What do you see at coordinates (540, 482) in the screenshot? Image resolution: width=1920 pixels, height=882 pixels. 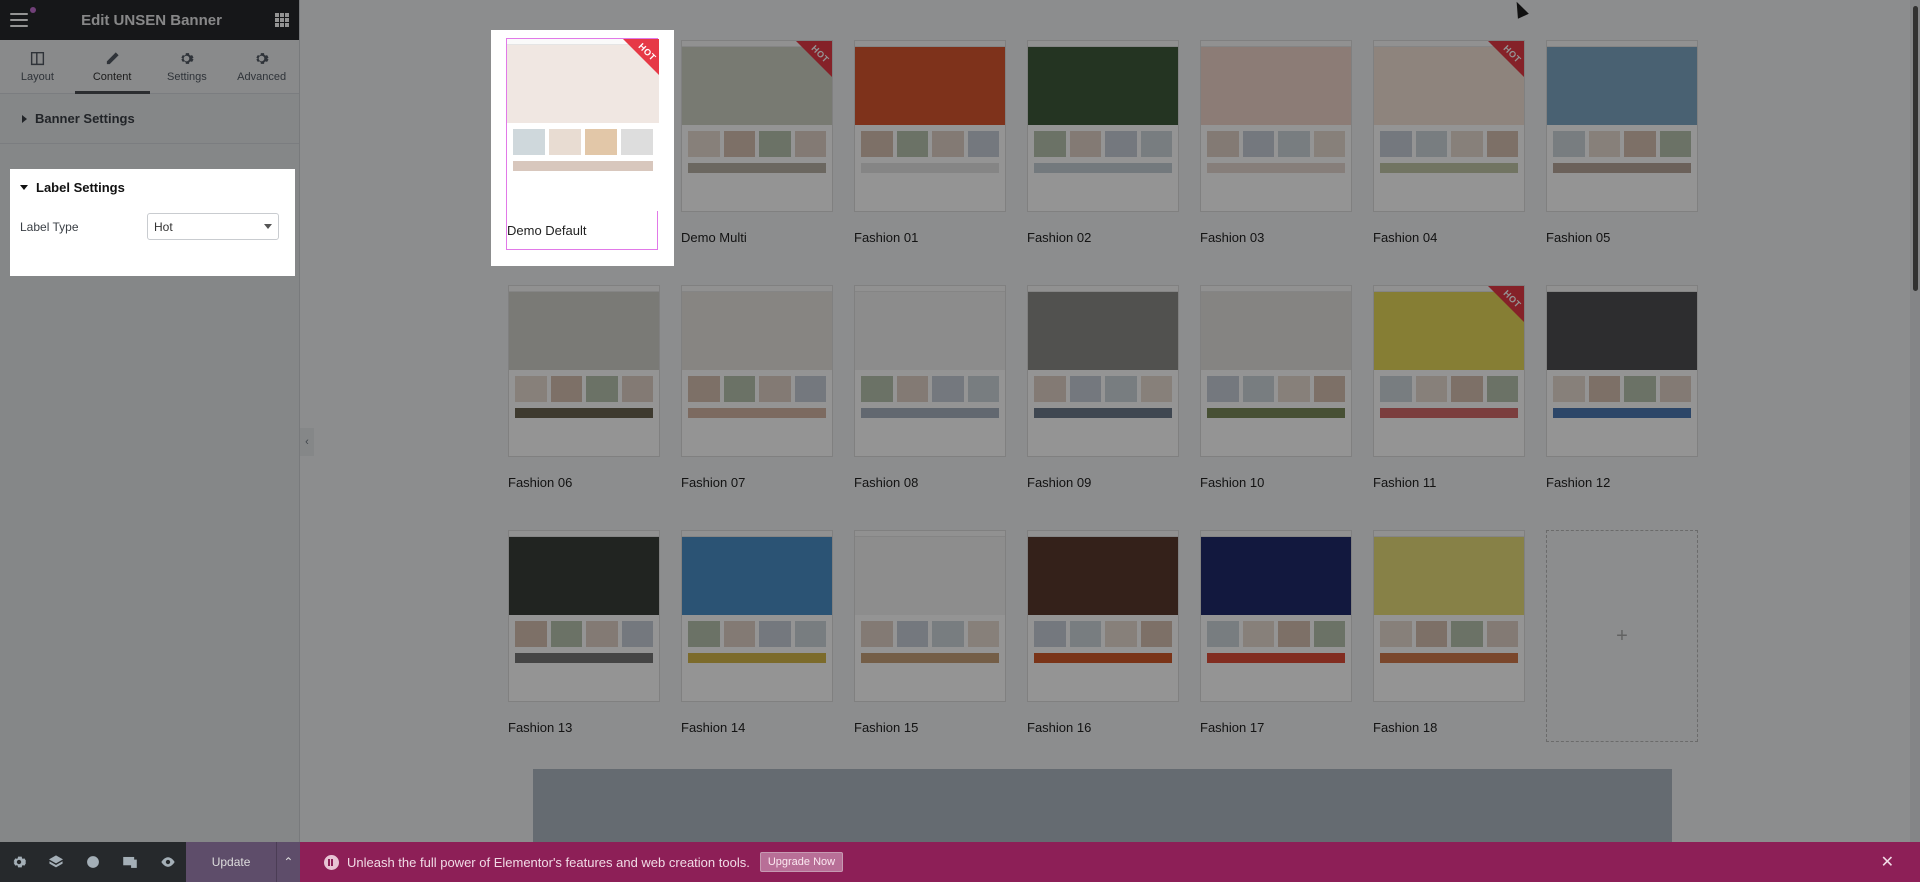 I see `demo-label: Fashion 06` at bounding box center [540, 482].